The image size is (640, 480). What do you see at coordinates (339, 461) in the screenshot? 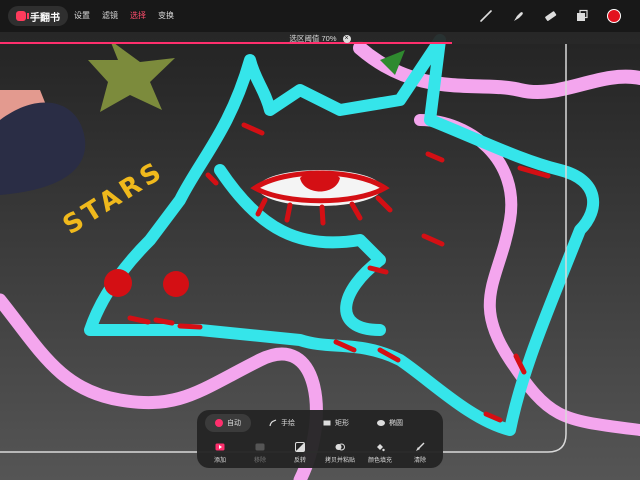
I see `copy-paste-label: 拷贝并粘贴` at bounding box center [339, 461].